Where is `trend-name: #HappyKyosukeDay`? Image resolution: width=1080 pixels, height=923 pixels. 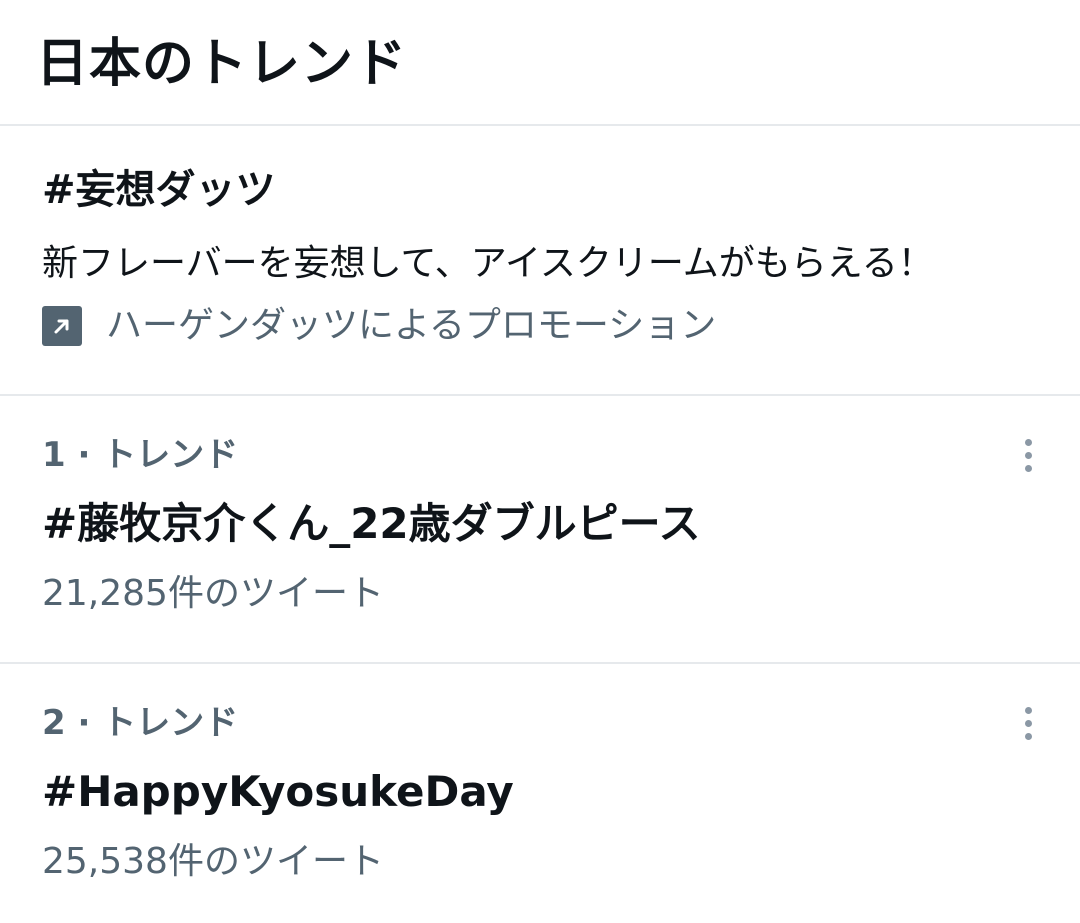
trend-name: #HappyKyosukeDay is located at coordinates (278, 792).